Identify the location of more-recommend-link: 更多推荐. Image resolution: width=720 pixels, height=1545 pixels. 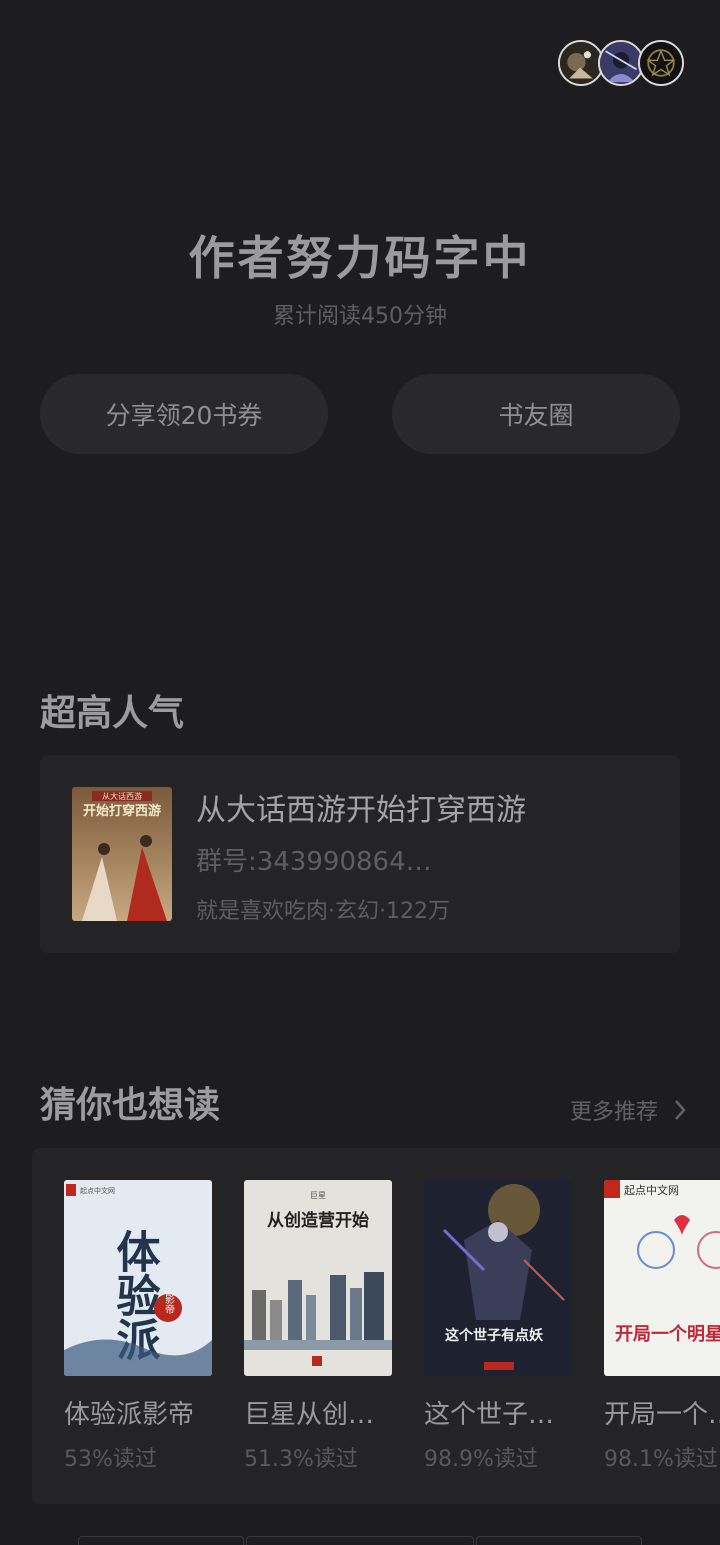
(629, 1110).